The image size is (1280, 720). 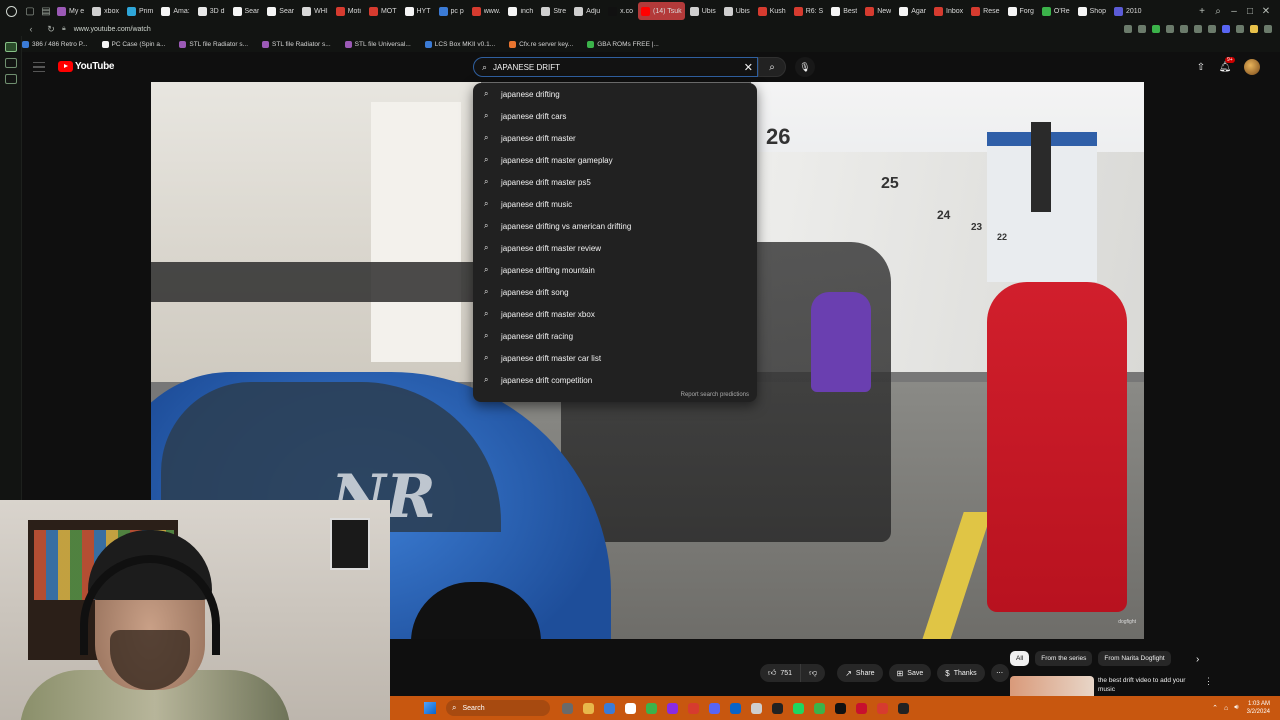 I want to click on suggestion-item: ⌕ japanese drift master ps5, so click(x=615, y=182).